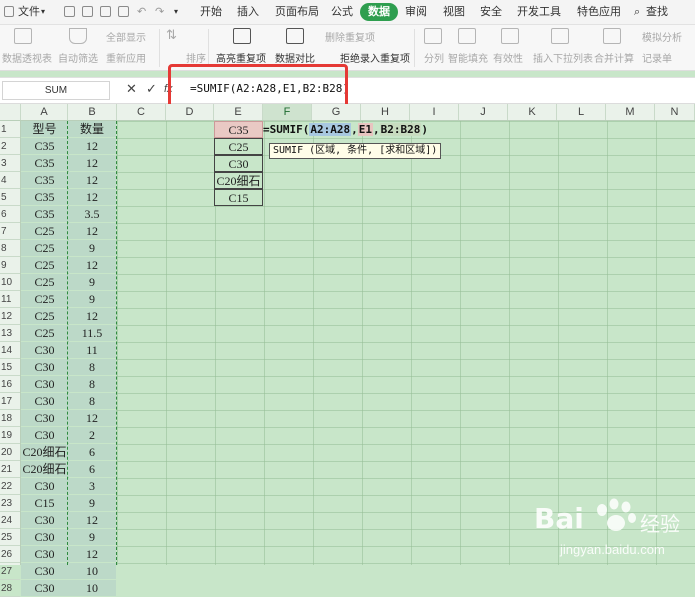  Describe the element at coordinates (454, 12) in the screenshot. I see `tab-view: 视图` at that location.